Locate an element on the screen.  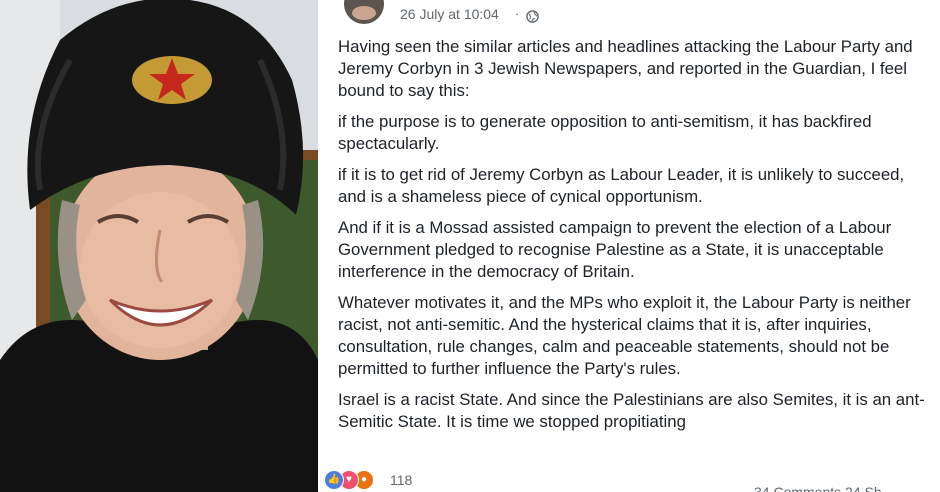
star-badge-icon is located at coordinates (172, 80).